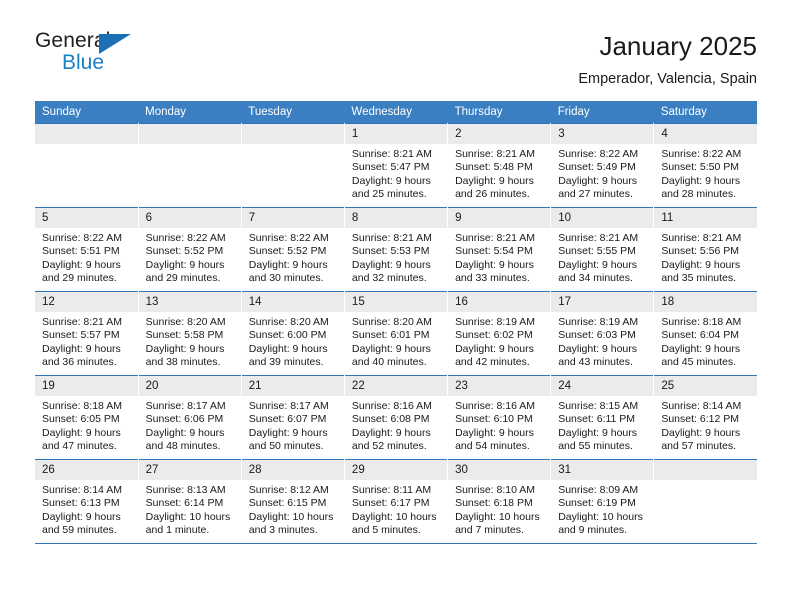  I want to click on day-number: 2, so click(499, 133).